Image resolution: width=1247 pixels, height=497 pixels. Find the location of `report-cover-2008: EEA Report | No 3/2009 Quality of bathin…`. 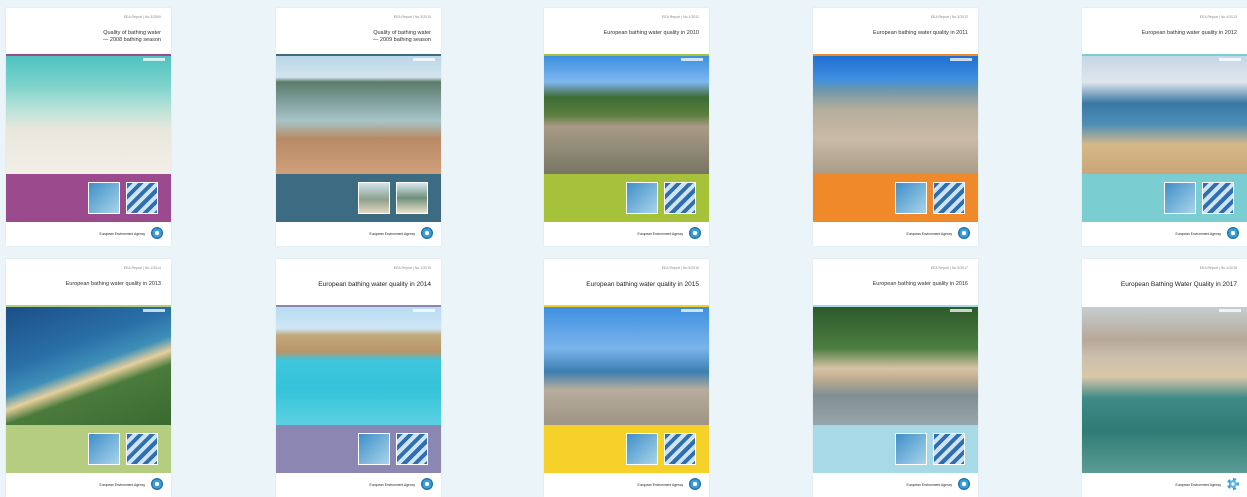

report-cover-2008: EEA Report | No 3/2009 Quality of bathin… is located at coordinates (88, 127).